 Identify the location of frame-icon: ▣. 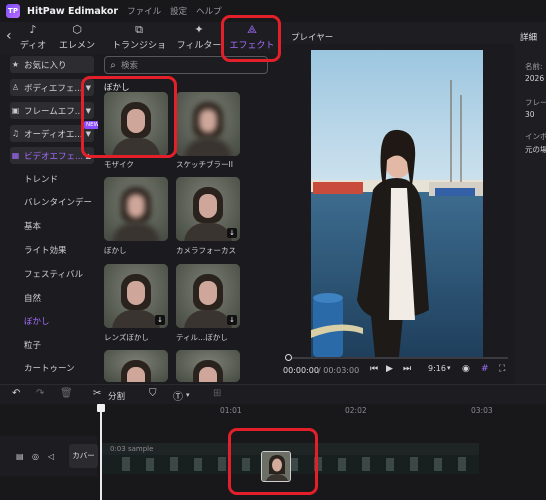
(15, 110).